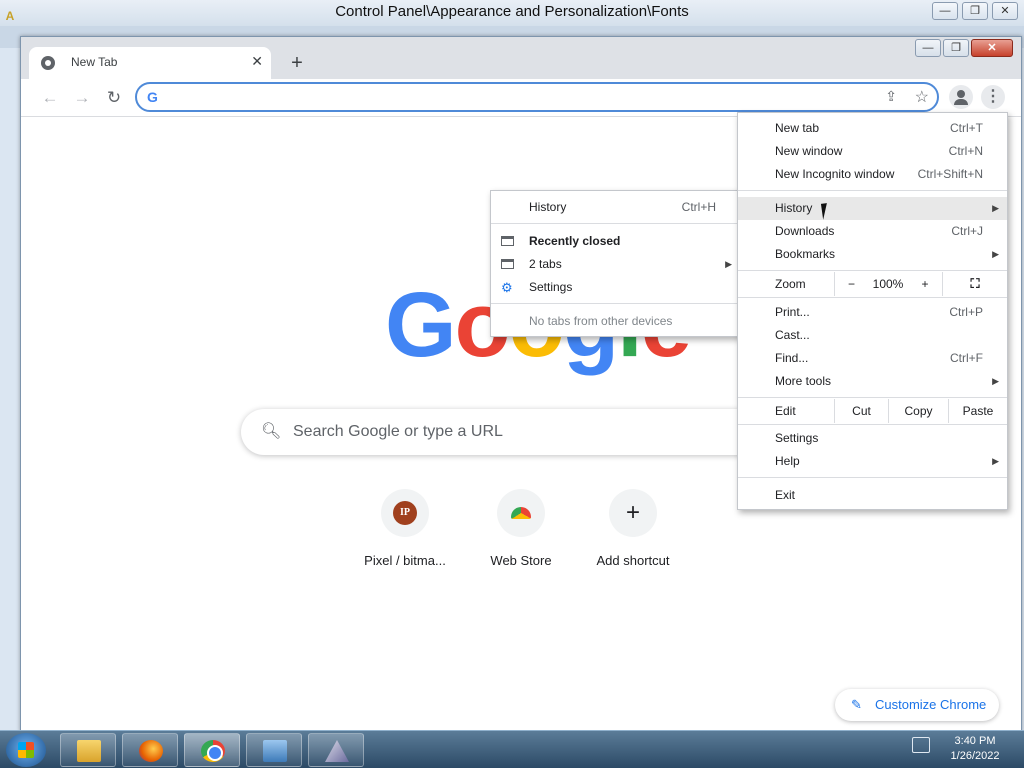  What do you see at coordinates (956, 48) in the screenshot?
I see `chrome-restore-button: ❐` at bounding box center [956, 48].